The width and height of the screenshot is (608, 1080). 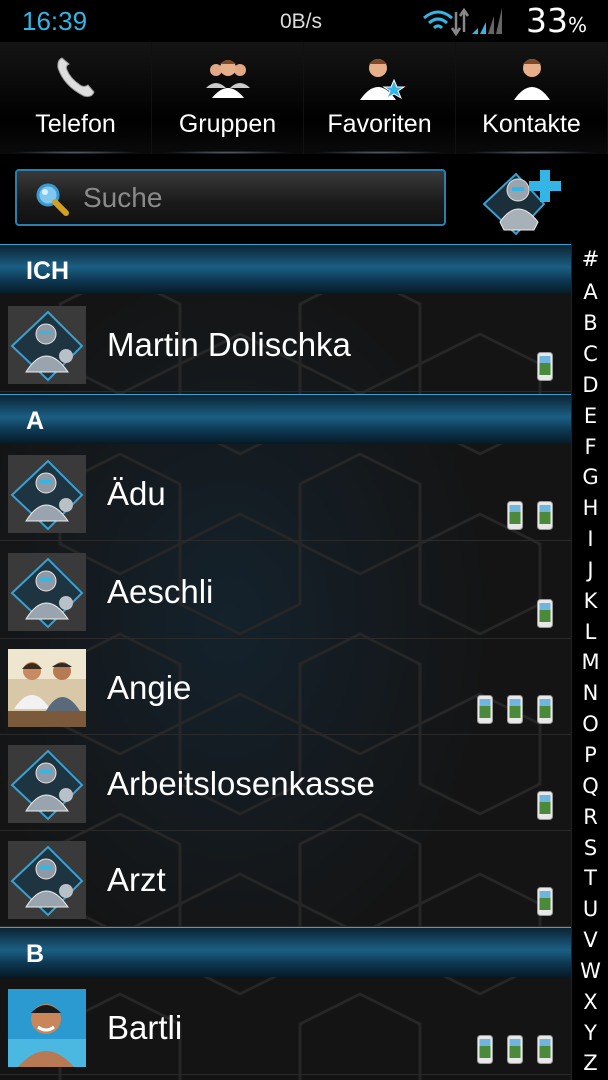 I want to click on signal-icon, so click(x=462, y=22).